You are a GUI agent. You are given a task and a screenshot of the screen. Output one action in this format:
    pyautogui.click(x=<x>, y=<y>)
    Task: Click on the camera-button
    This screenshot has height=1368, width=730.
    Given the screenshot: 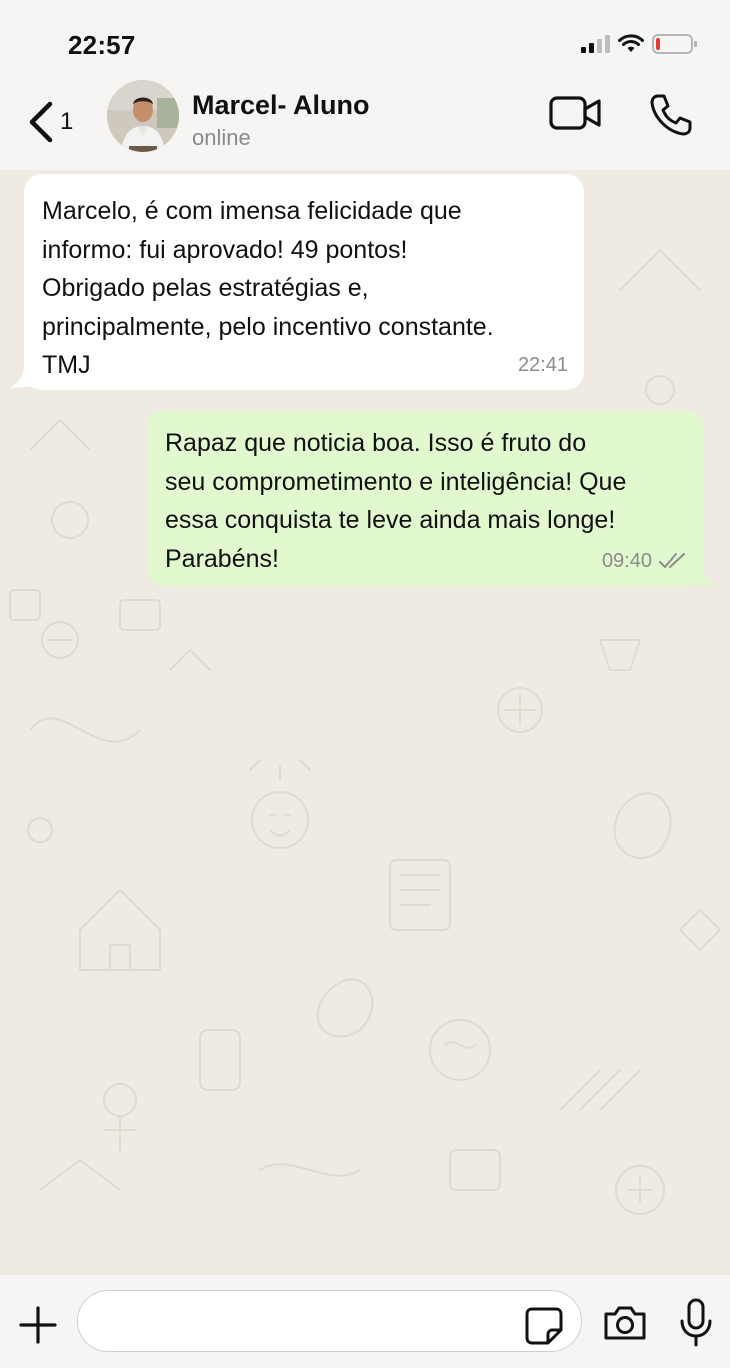 What is the action you would take?
    pyautogui.click(x=625, y=1323)
    